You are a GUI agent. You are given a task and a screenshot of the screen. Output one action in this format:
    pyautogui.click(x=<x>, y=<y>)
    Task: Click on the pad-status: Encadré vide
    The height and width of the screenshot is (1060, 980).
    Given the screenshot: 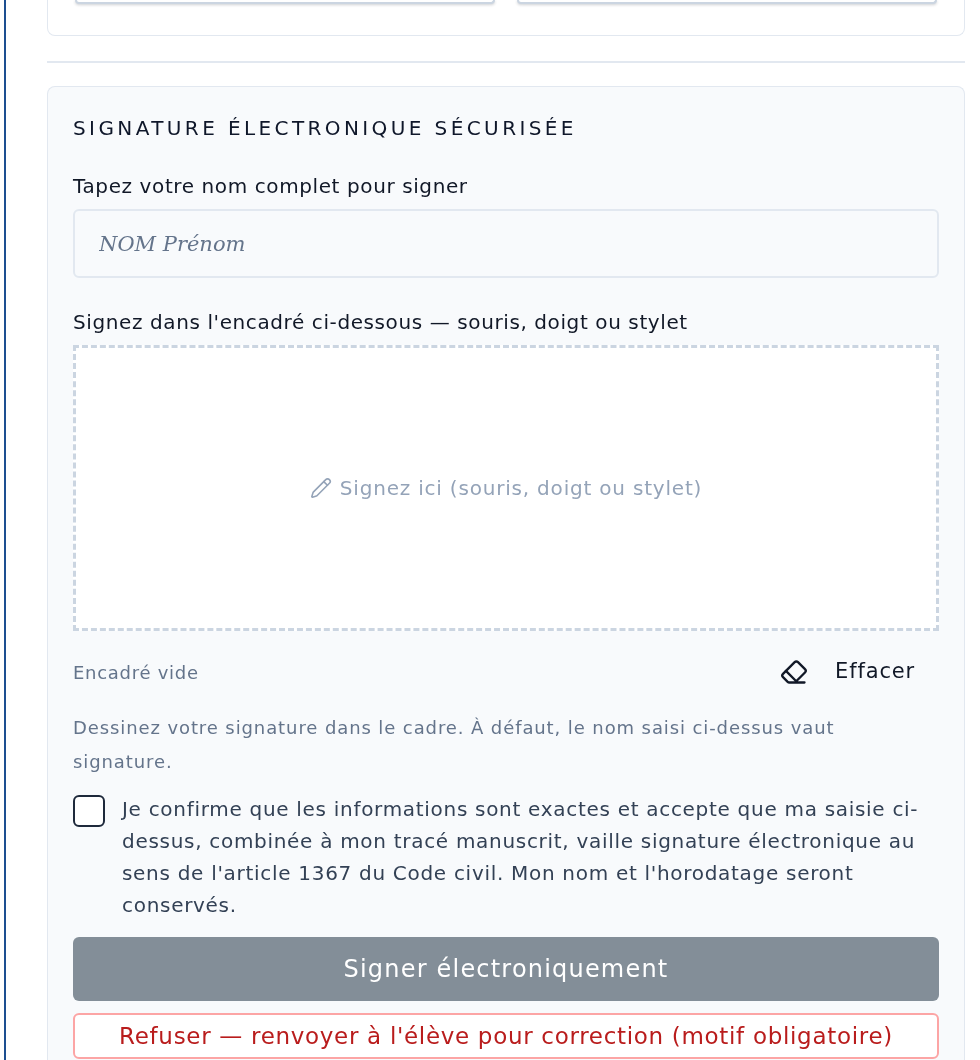 What is the action you would take?
    pyautogui.click(x=136, y=672)
    